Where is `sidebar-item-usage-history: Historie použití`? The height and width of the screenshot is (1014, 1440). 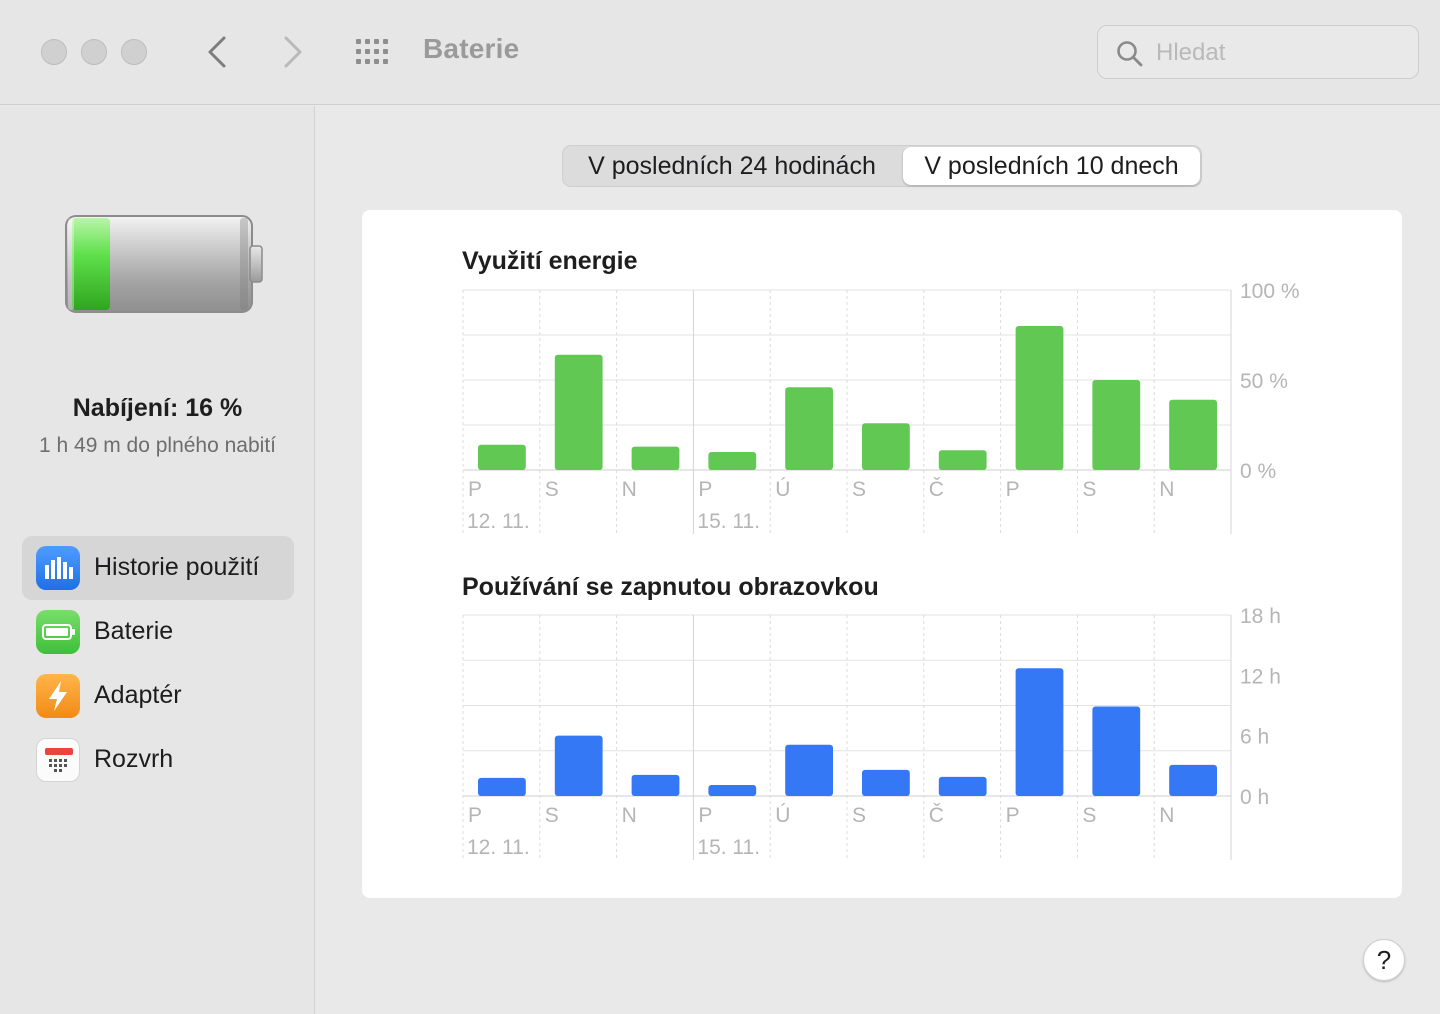 sidebar-item-usage-history: Historie použití is located at coordinates (158, 568).